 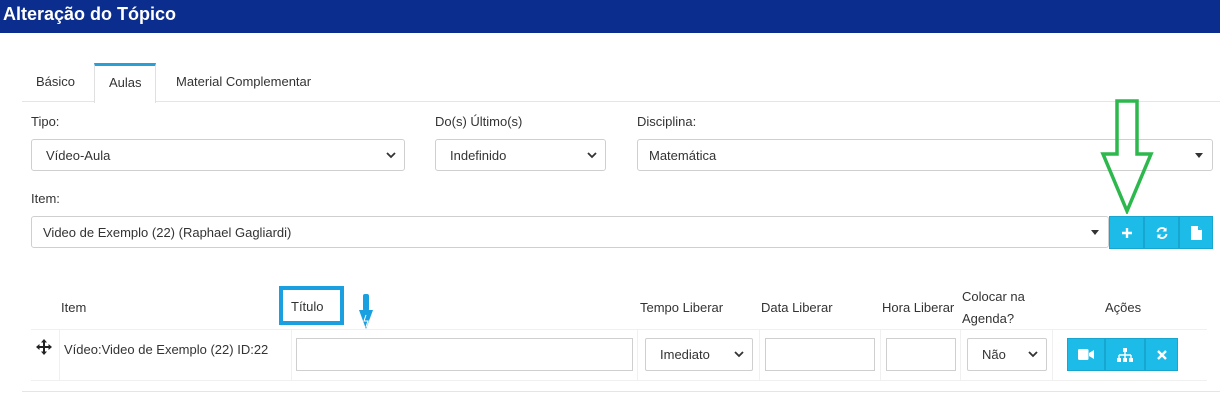 I want to click on column-header-data-liberar: Data Liberar, so click(x=797, y=307).